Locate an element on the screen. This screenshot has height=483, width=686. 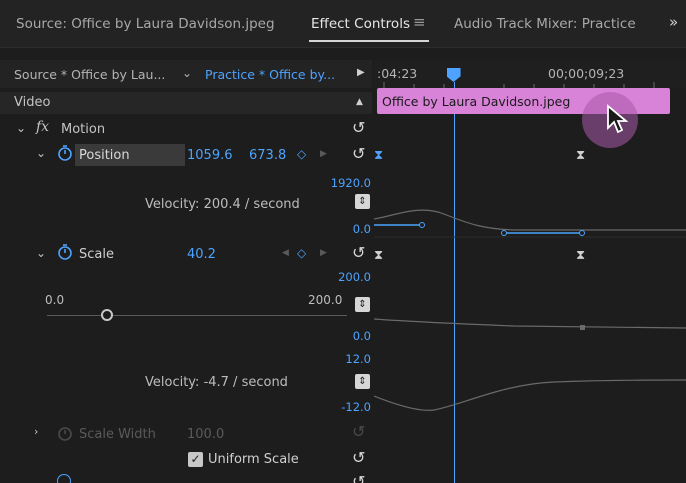
reset-position-icon: ↺ is located at coordinates (358, 153).